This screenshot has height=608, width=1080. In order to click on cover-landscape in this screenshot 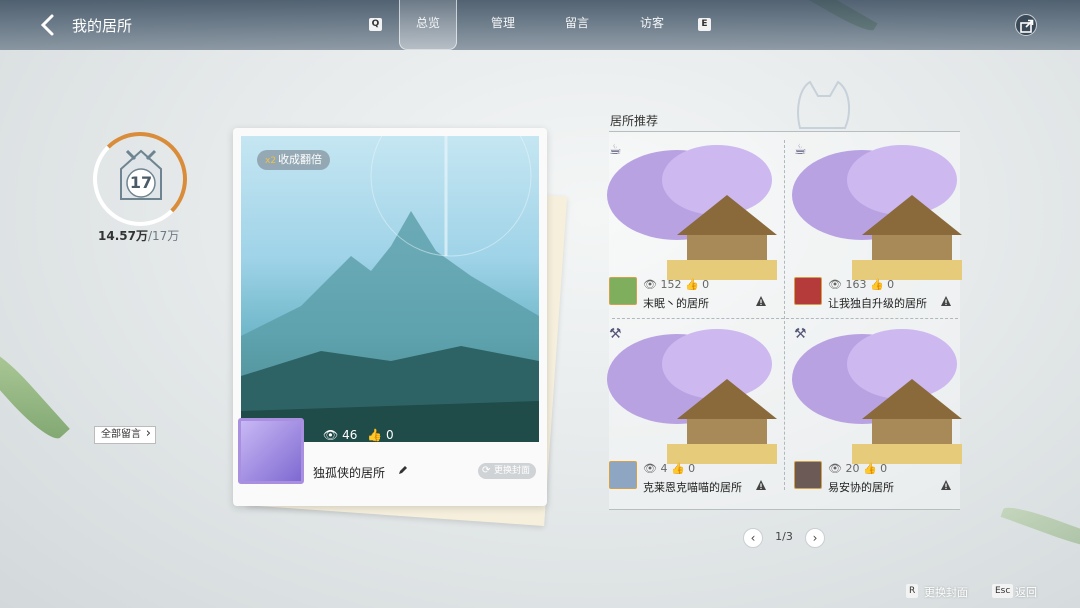, I will do `click(390, 289)`.